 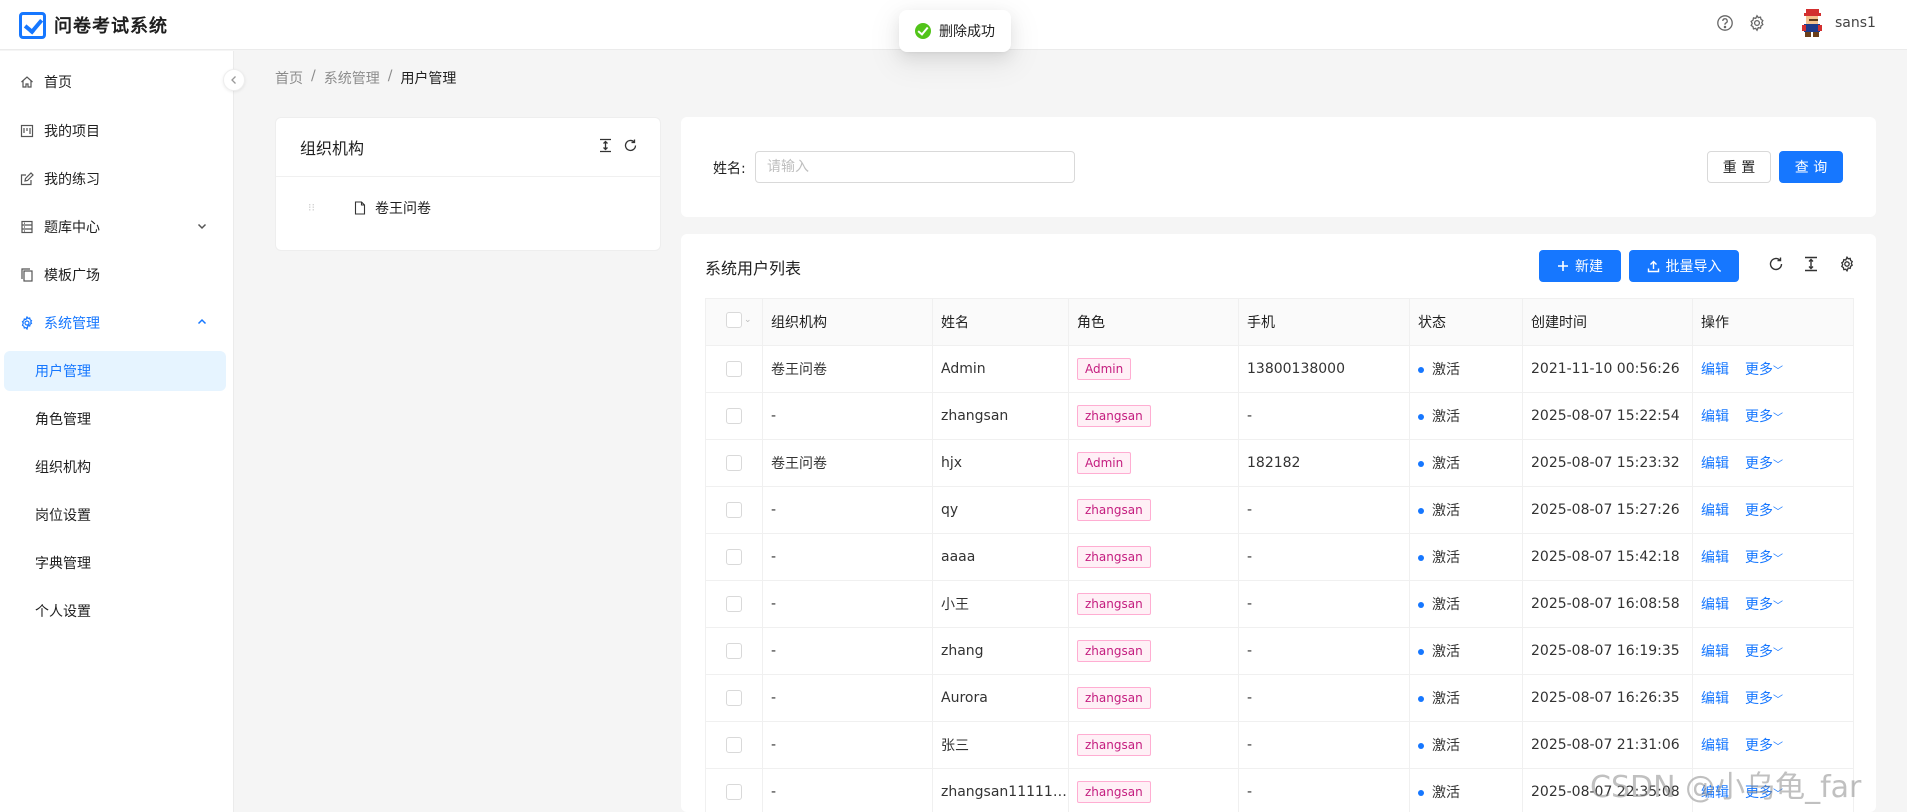 What do you see at coordinates (1739, 167) in the screenshot?
I see `reset-button: 重 置` at bounding box center [1739, 167].